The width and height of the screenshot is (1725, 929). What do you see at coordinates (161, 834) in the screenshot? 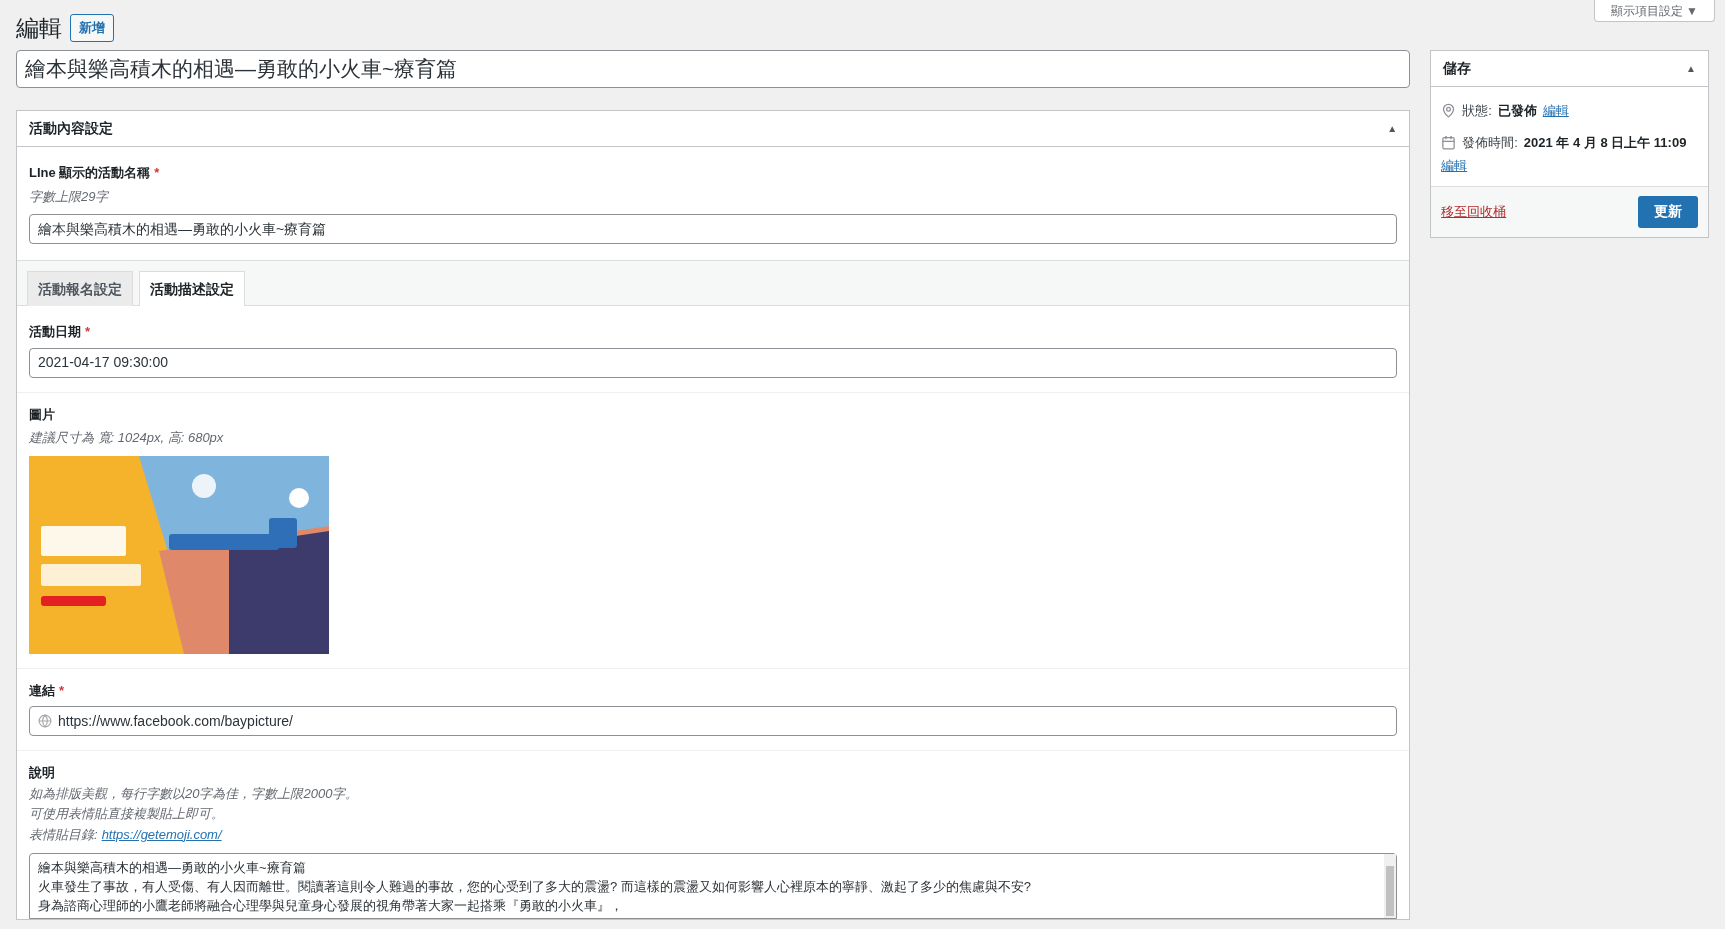
I see `emoji-link: https://getemoji.com/` at bounding box center [161, 834].